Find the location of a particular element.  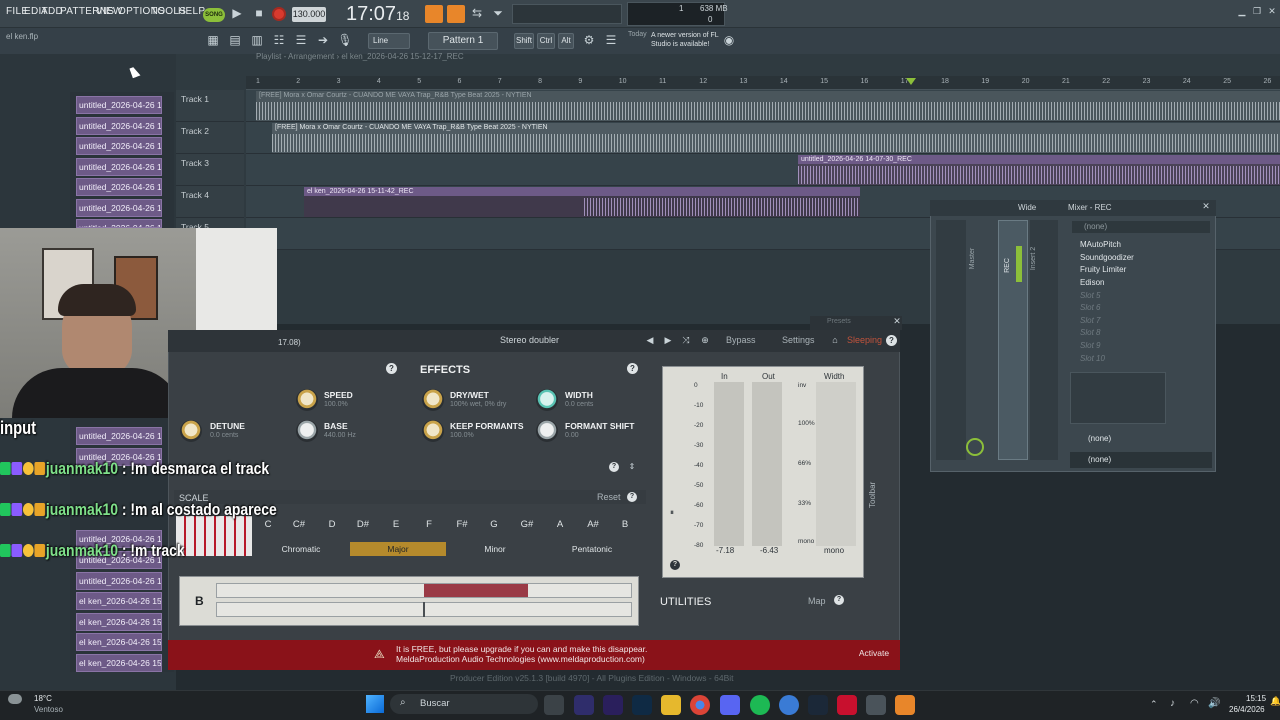

fx-slot-10: Slot 10 is located at coordinates (1141, 359).